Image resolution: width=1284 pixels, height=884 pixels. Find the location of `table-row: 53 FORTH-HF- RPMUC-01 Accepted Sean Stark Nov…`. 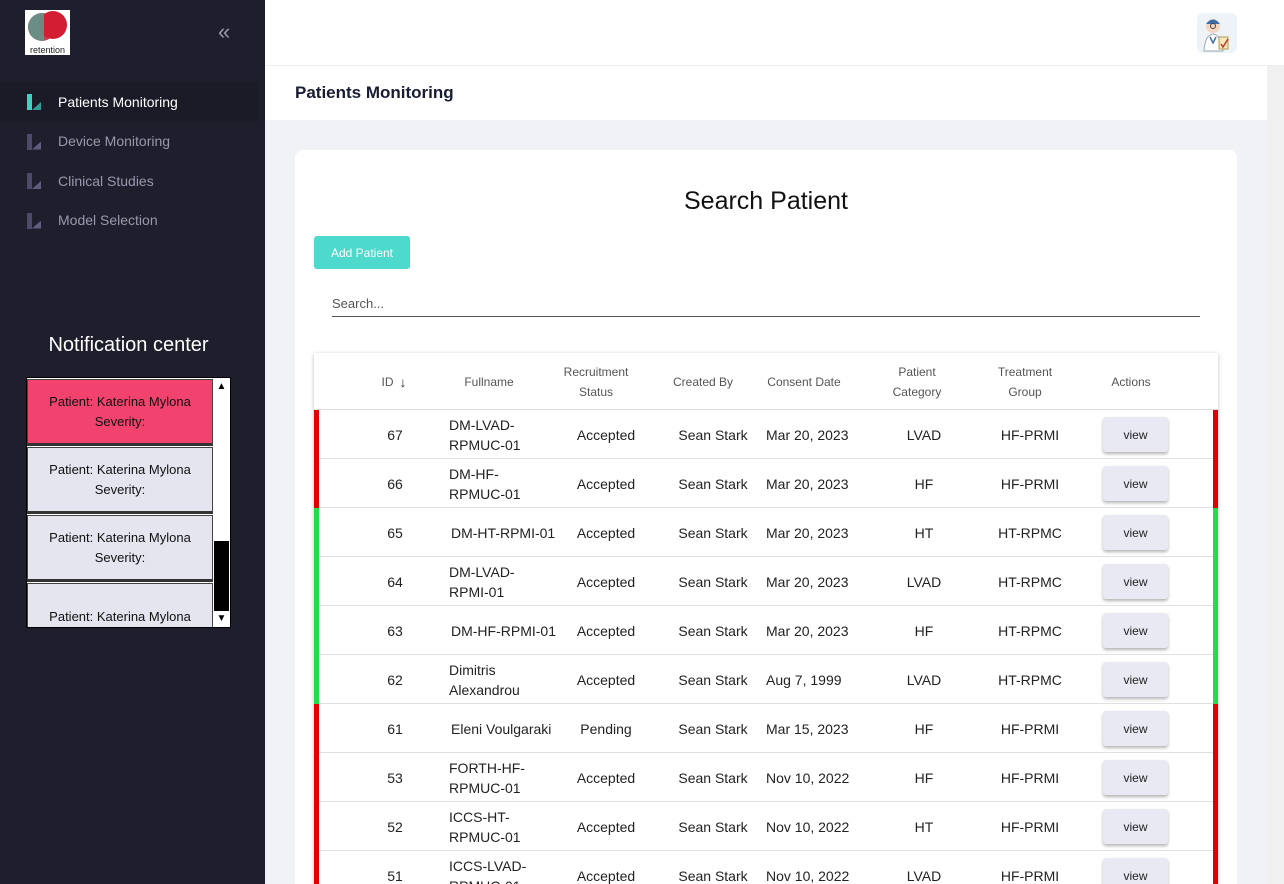

table-row: 53 FORTH-HF- RPMUC-01 Accepted Sean Stark Nov… is located at coordinates (766, 777).